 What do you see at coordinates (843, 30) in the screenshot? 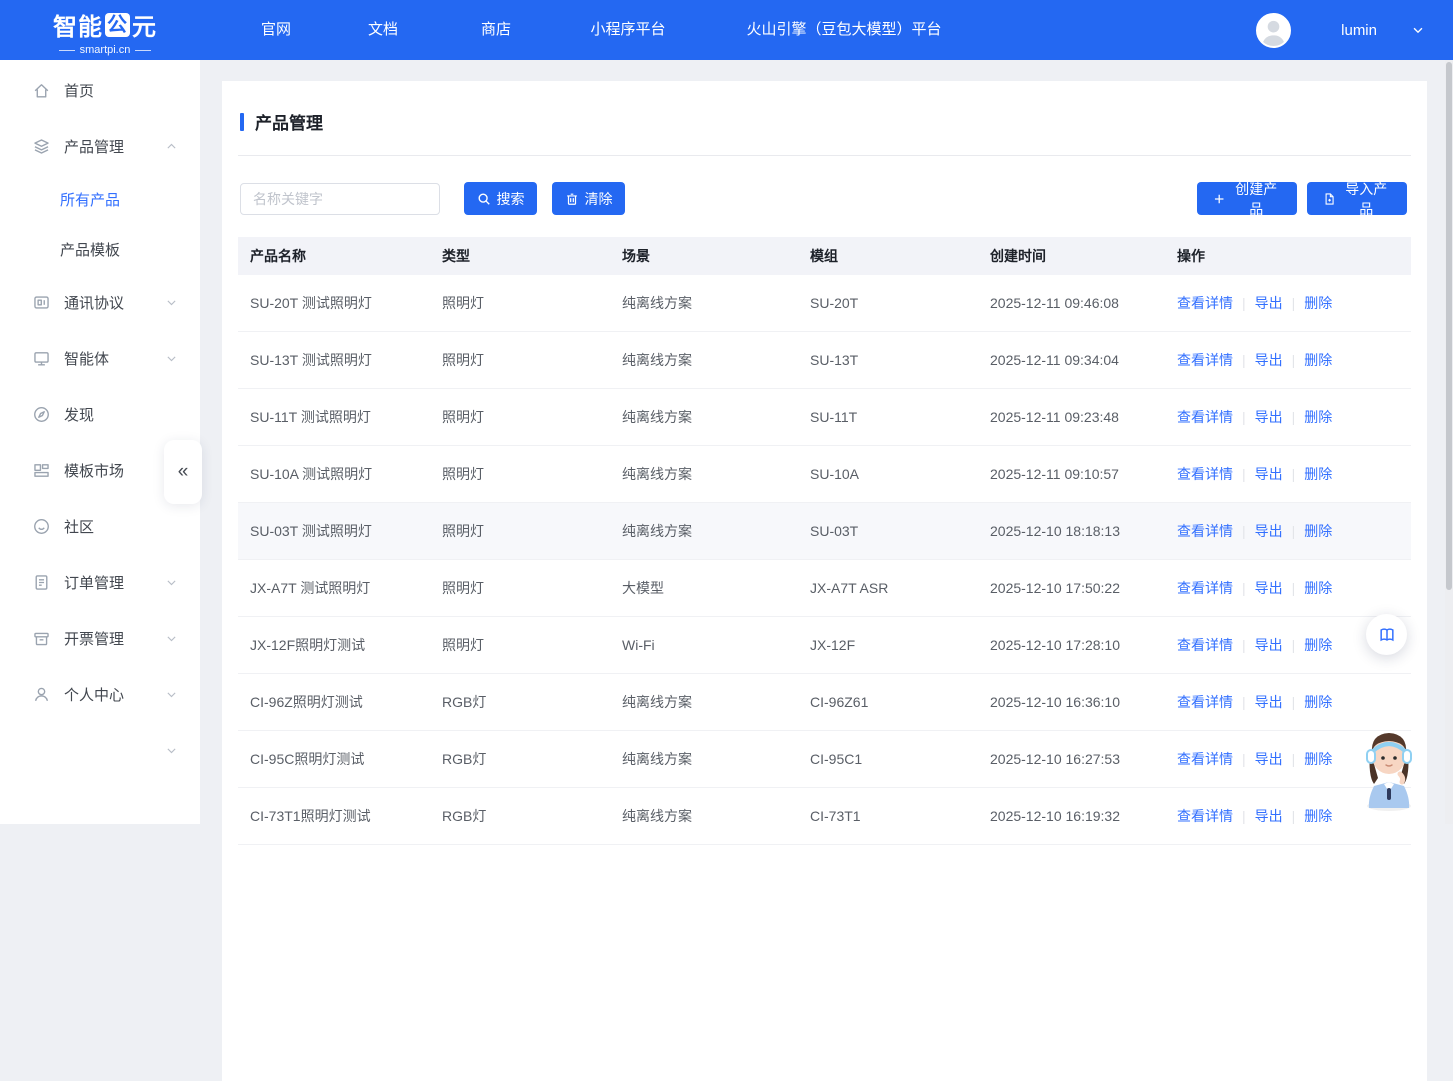
I see `nav-item-5: 火山引擎（豆包大模型）平台` at bounding box center [843, 30].